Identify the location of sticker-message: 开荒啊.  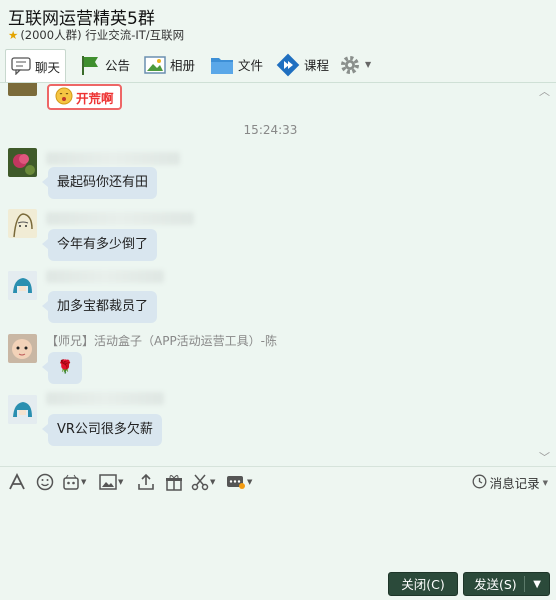
(84, 97).